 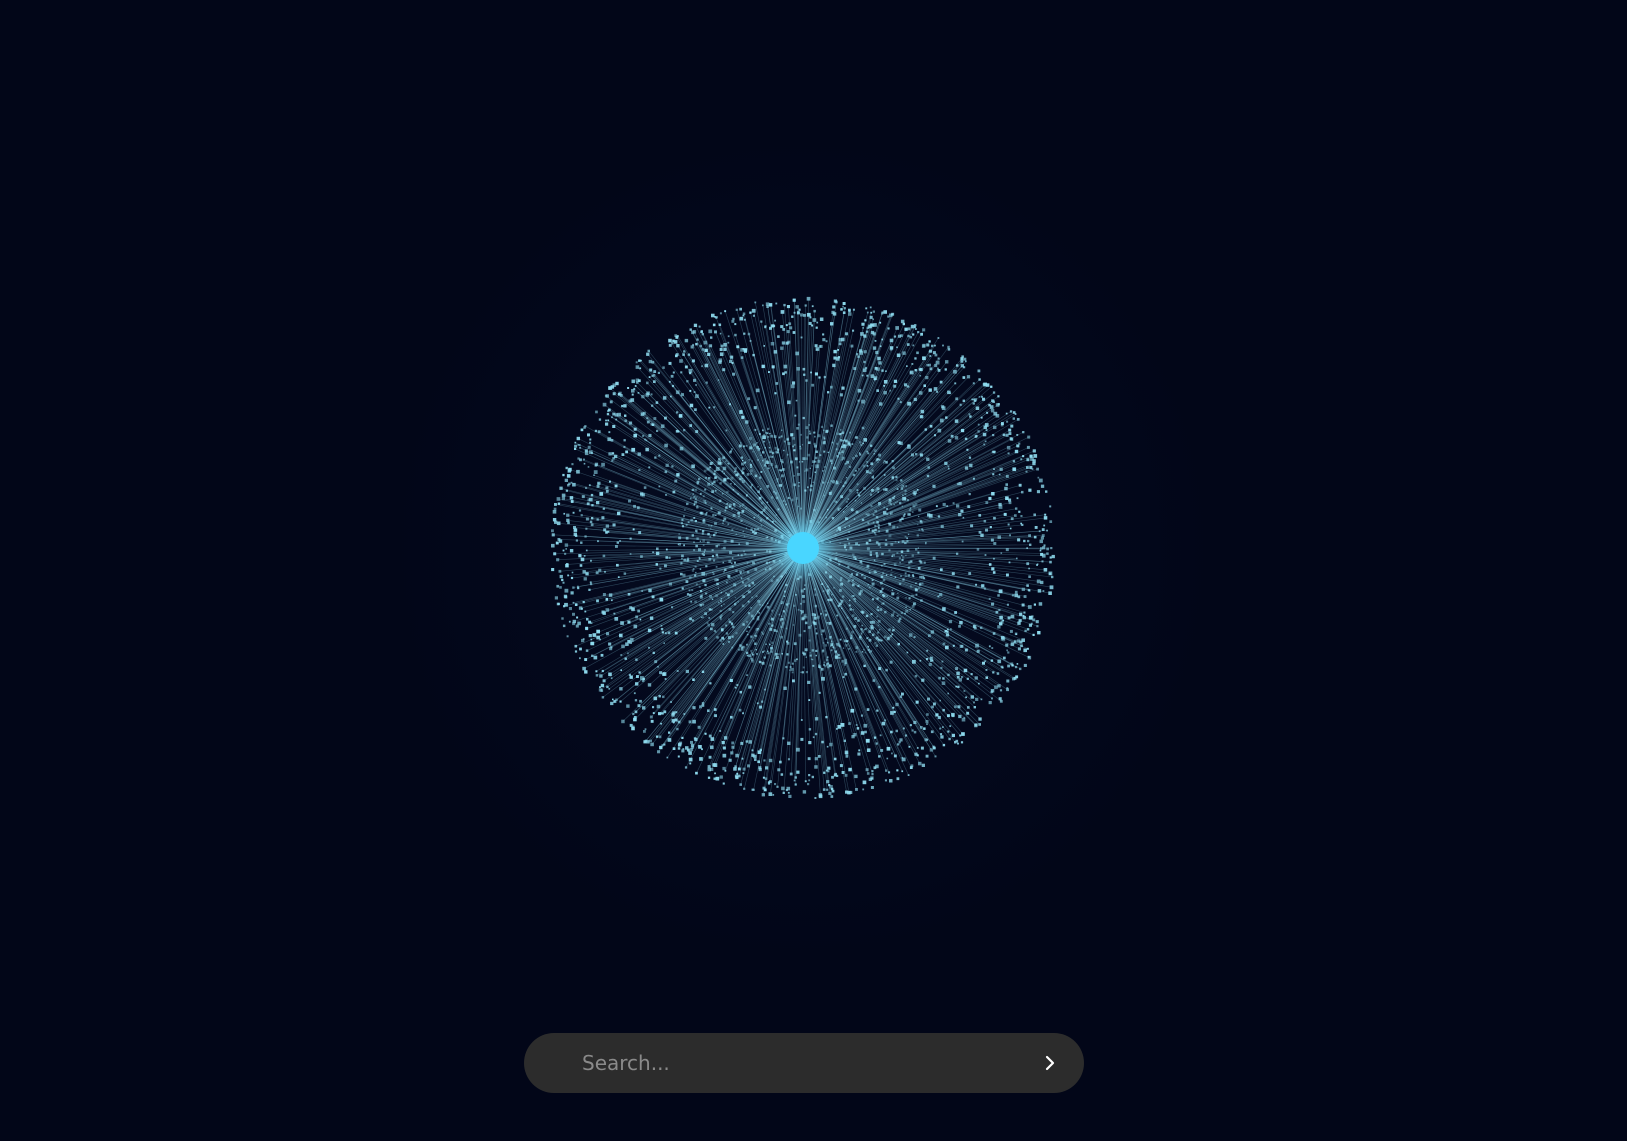 I want to click on chevron-right-icon, so click(x=1050, y=1063).